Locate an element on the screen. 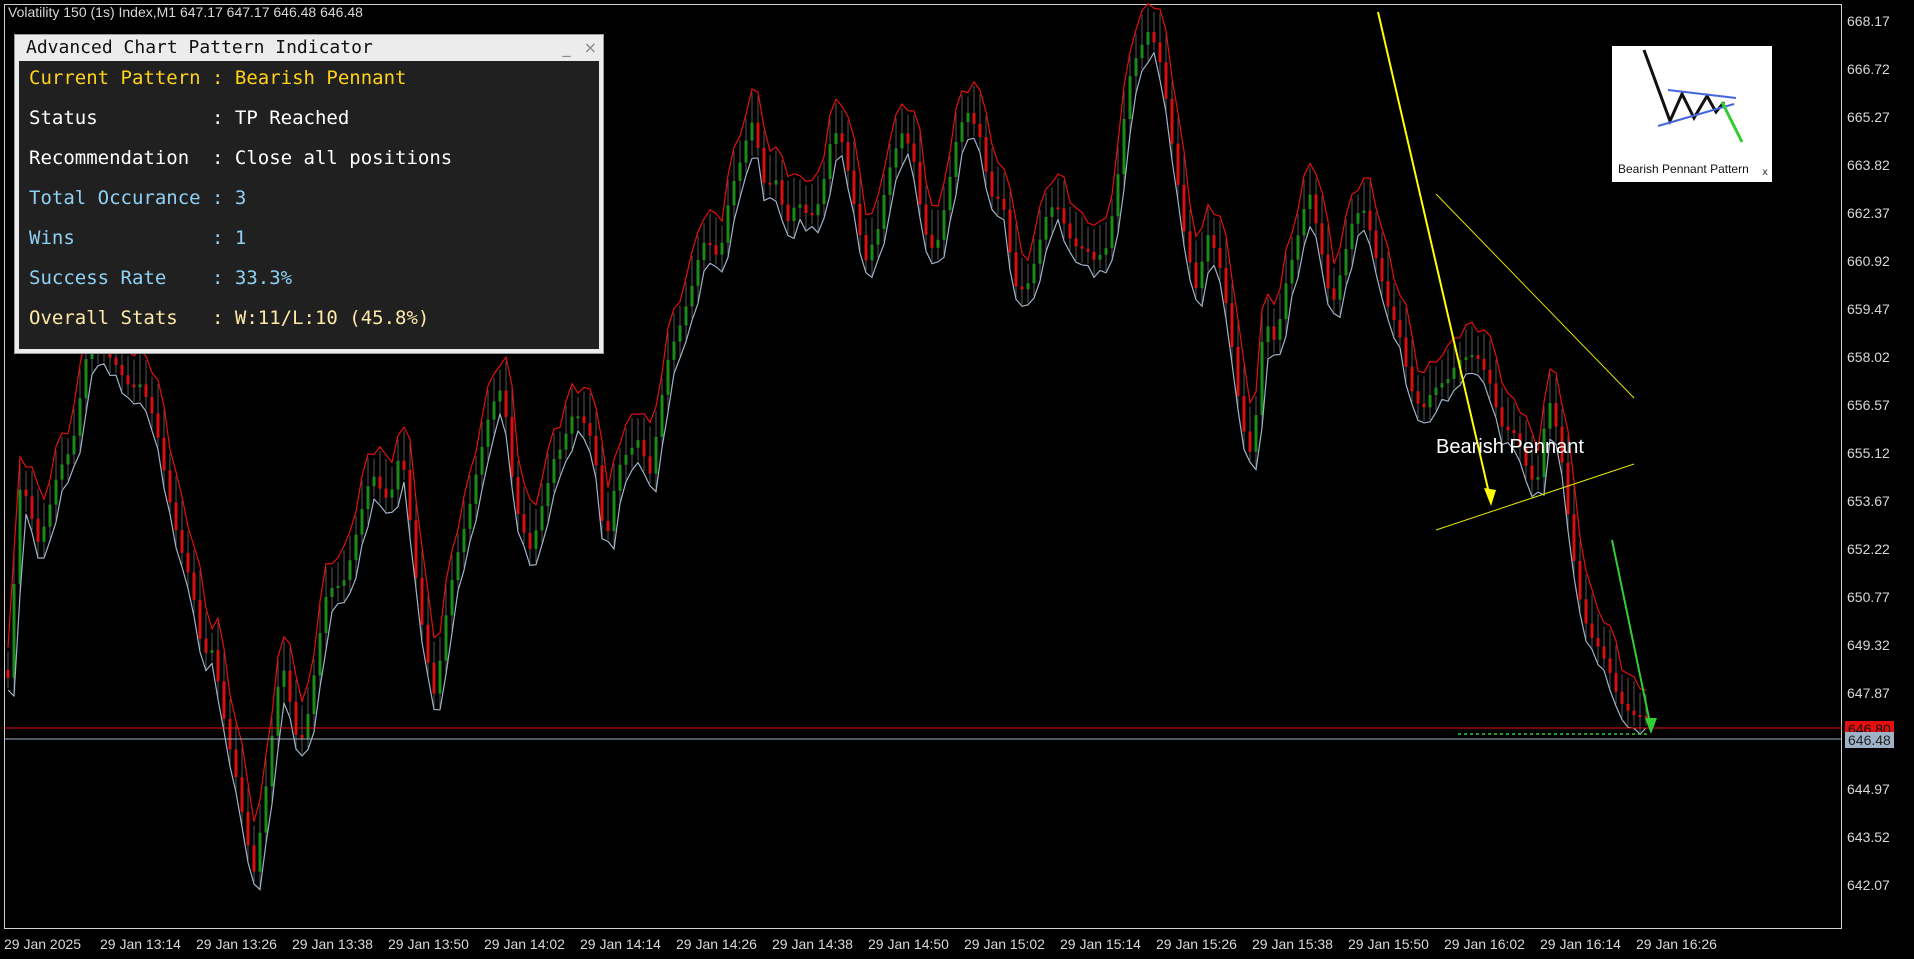 The width and height of the screenshot is (1914, 959). panel-header: Advanced Chart Pattern Indicator _ × is located at coordinates (309, 47).